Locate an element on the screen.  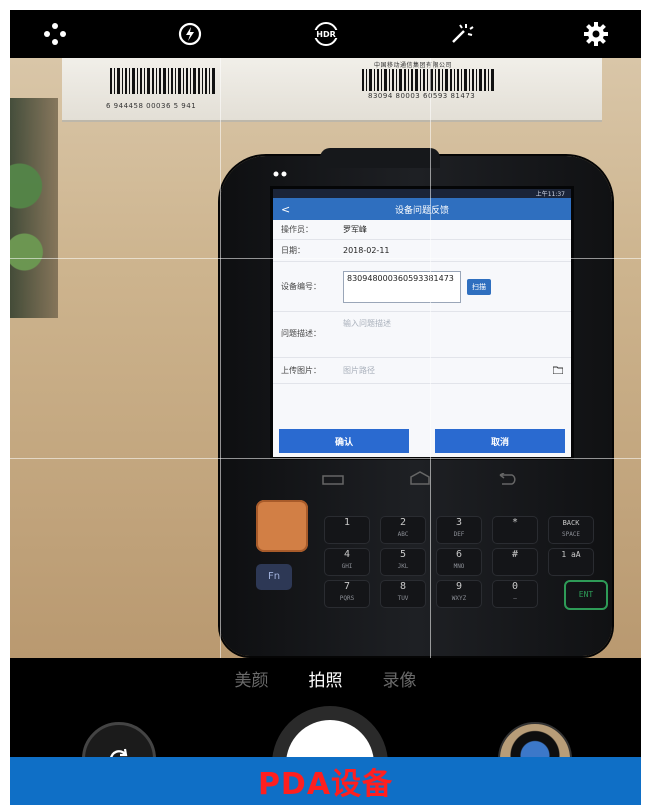
settings-gear-icon is located at coordinates (596, 34).